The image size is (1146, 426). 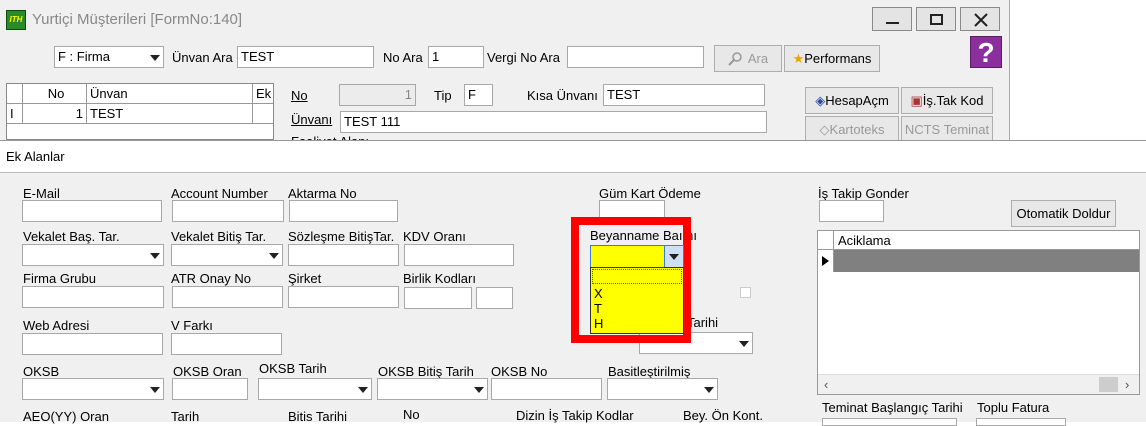 What do you see at coordinates (684, 95) in the screenshot?
I see `kisa-unvan-field: TEST` at bounding box center [684, 95].